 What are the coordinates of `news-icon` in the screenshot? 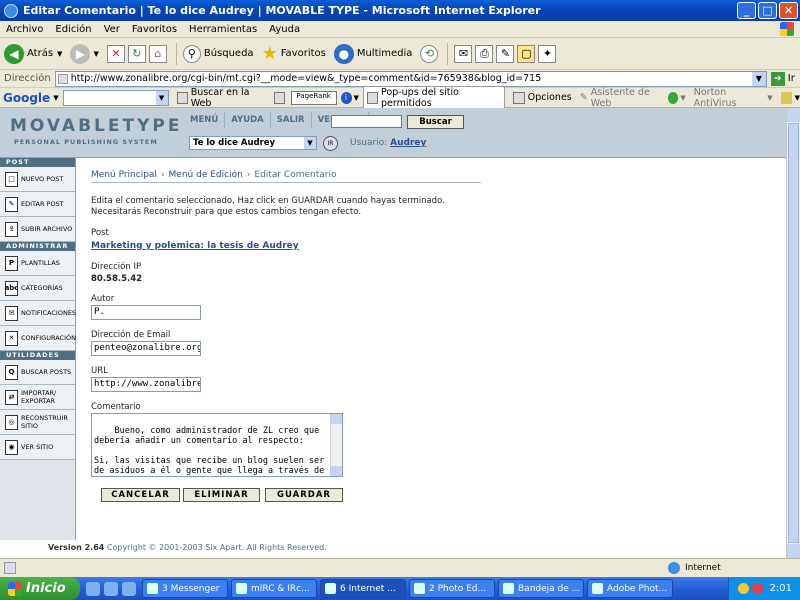 It's located at (279, 97).